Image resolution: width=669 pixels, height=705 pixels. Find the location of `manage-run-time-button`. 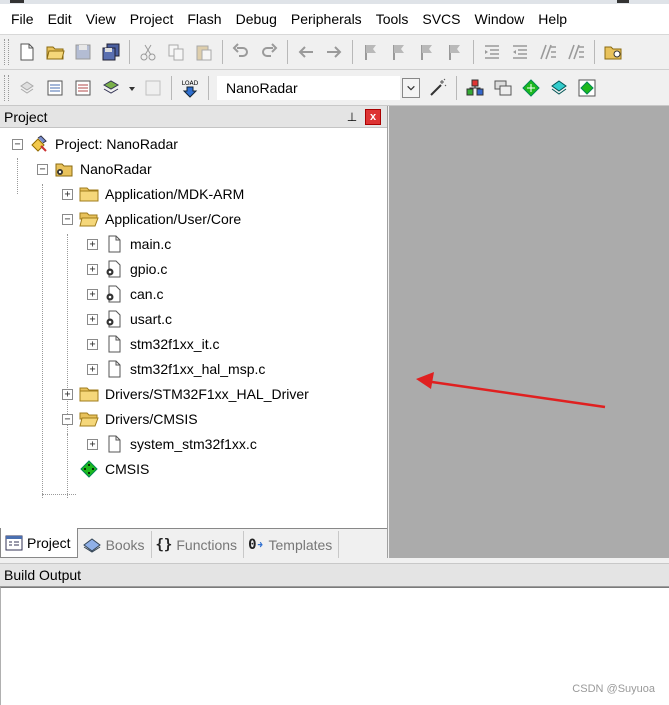

manage-run-time-button is located at coordinates (531, 88).